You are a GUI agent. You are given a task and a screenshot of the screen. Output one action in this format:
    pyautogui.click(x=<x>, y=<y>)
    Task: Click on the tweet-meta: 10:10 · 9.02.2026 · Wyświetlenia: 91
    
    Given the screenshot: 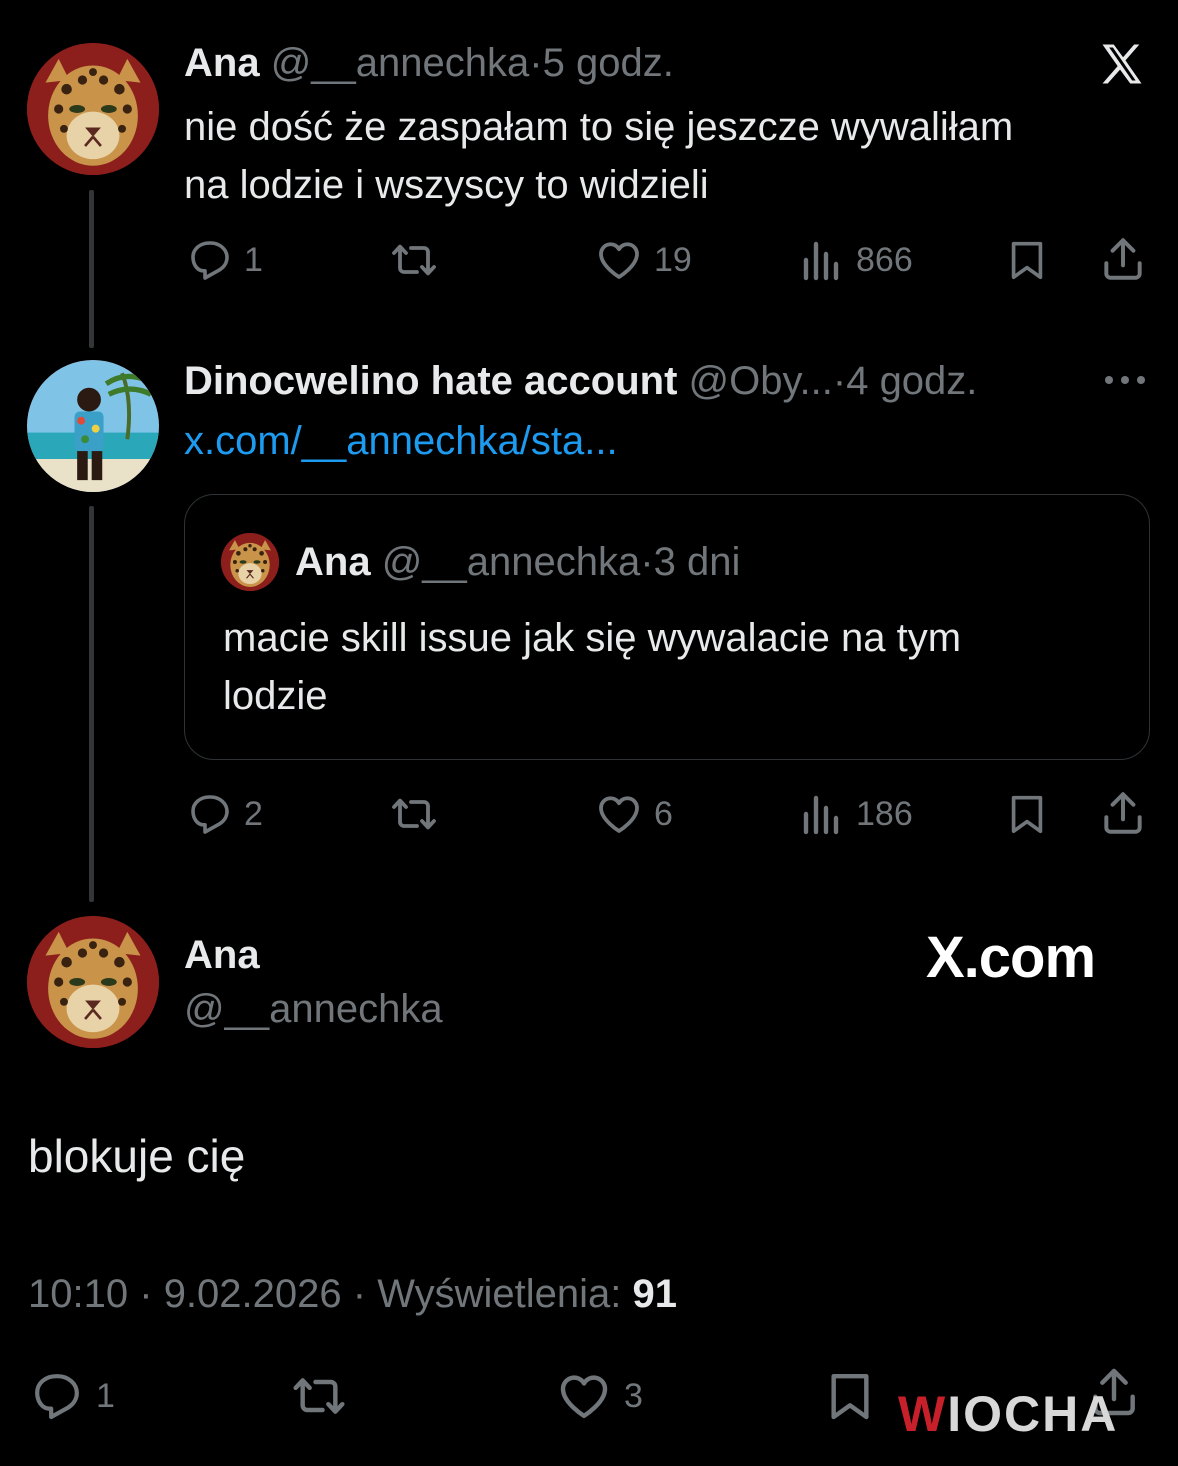 What is the action you would take?
    pyautogui.click(x=352, y=1294)
    